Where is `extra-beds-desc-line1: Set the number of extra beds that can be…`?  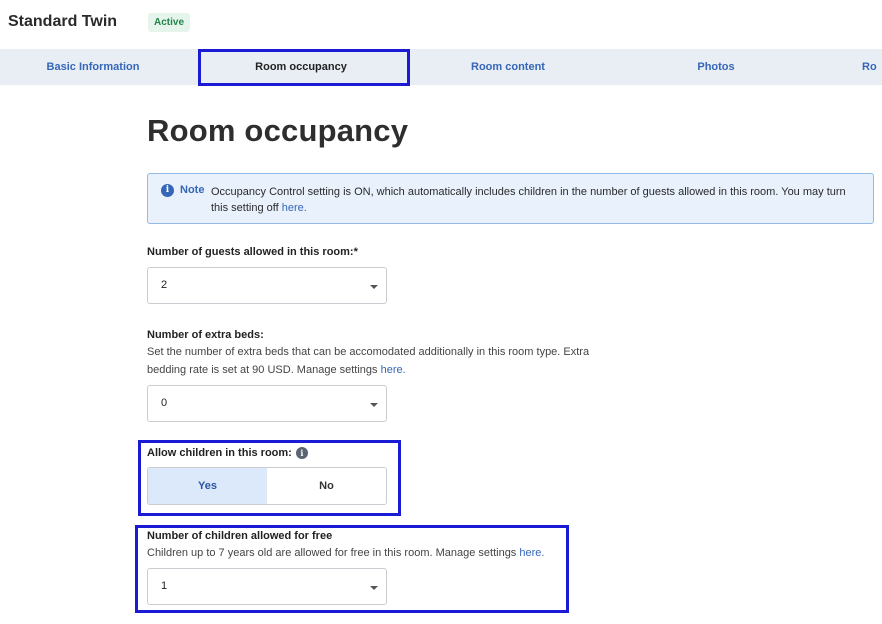
extra-beds-desc-line1: Set the number of extra beds that can be… is located at coordinates (368, 352).